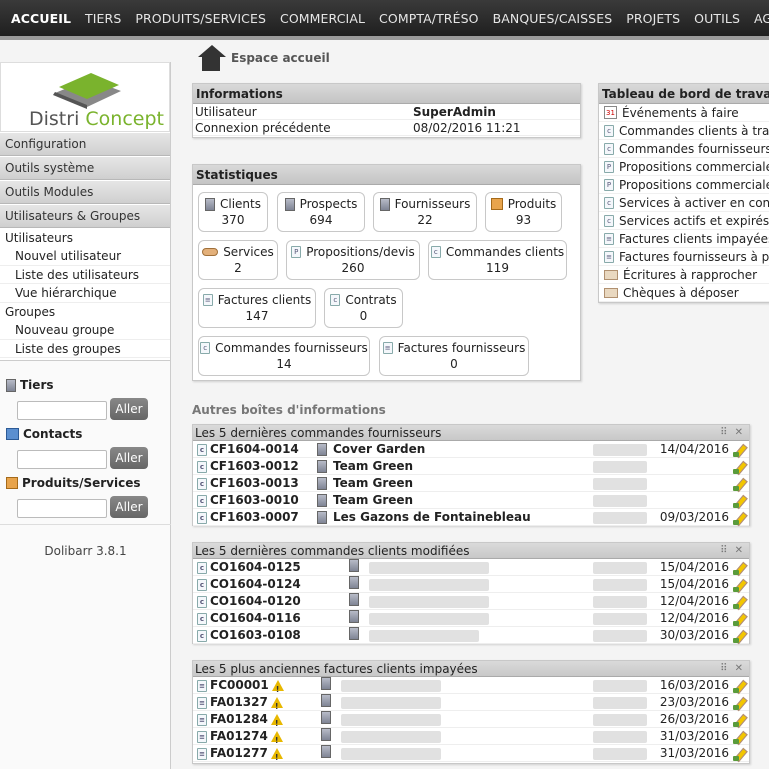 The image size is (769, 769). What do you see at coordinates (129, 409) in the screenshot?
I see `search-tiers-button: Aller` at bounding box center [129, 409].